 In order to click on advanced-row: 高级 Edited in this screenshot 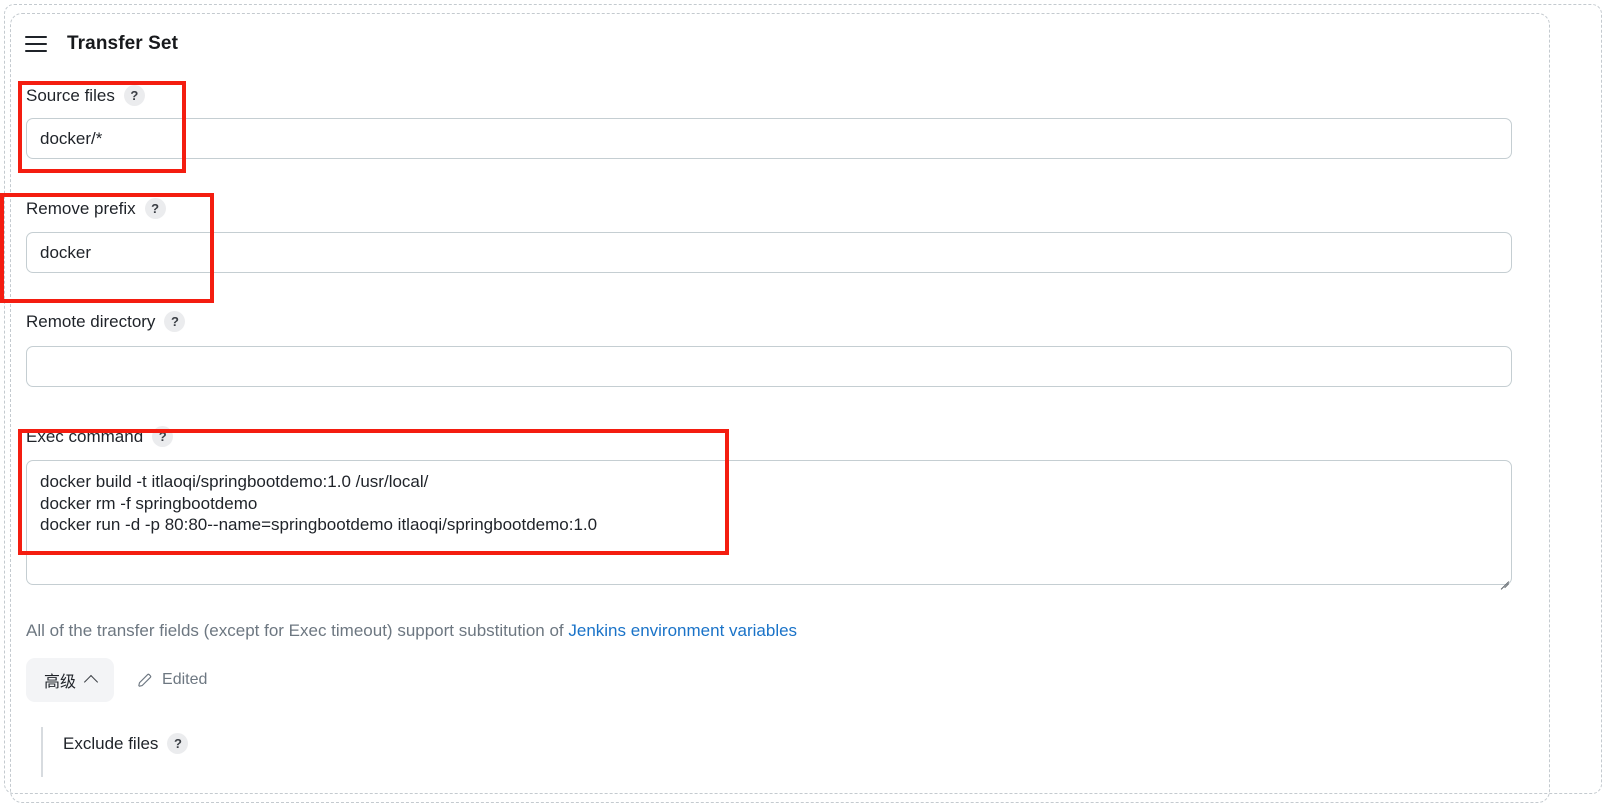, I will do `click(116, 680)`.